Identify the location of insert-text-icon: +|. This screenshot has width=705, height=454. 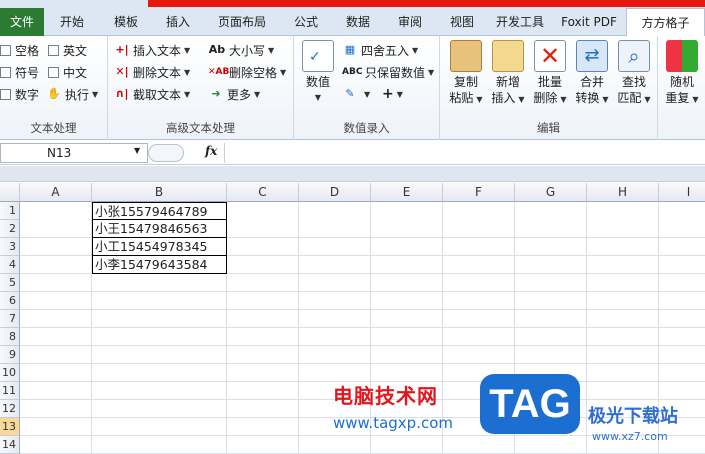
(122, 49).